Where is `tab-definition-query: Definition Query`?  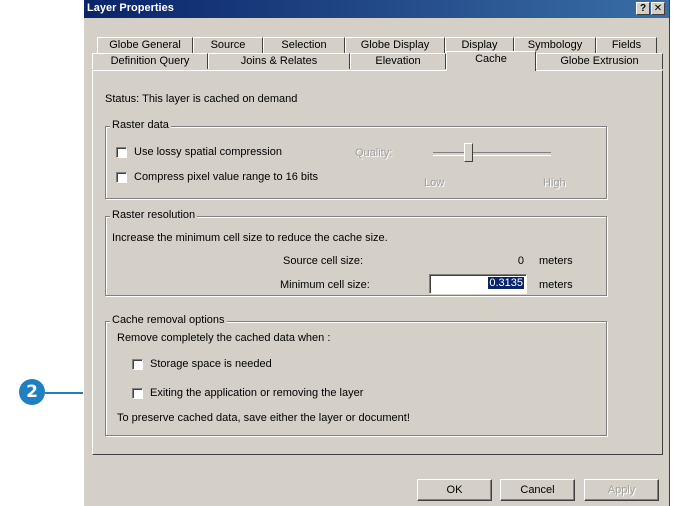
tab-definition-query: Definition Query is located at coordinates (150, 61).